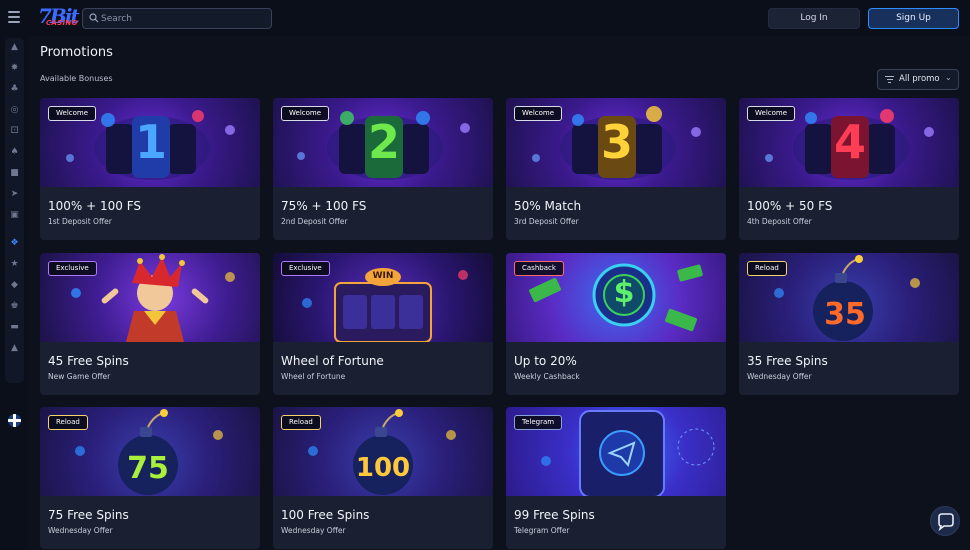 The image size is (970, 550). I want to click on promo-image: 75 Reload, so click(150, 451).